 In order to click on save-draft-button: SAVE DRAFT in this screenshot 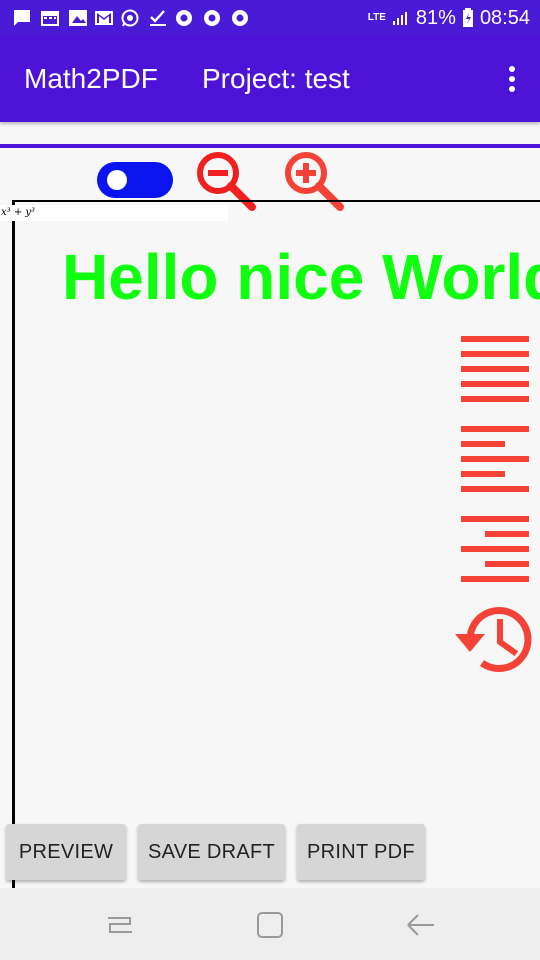, I will do `click(211, 852)`.